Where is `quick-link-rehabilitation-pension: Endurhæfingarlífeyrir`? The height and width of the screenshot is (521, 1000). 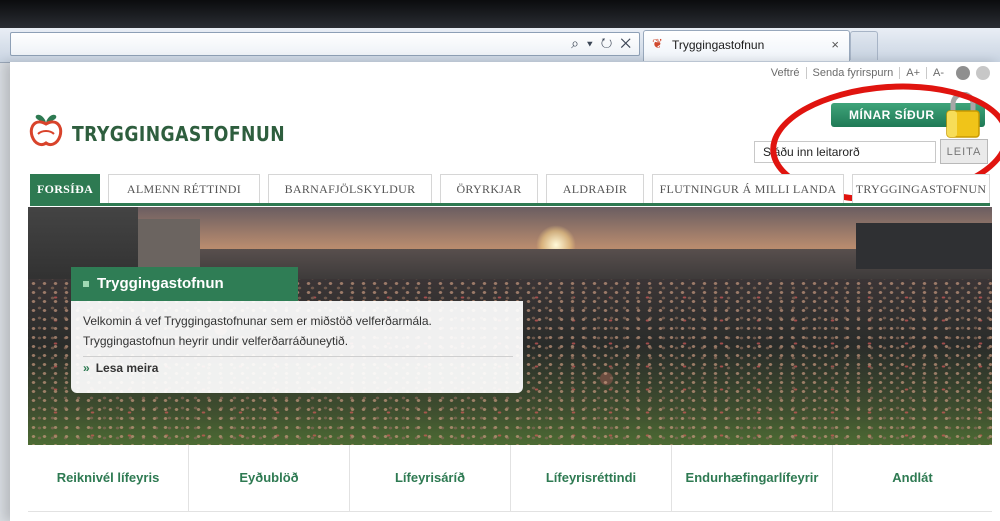
quick-link-rehabilitation-pension: Endurhæfingarlífeyrir is located at coordinates (752, 478).